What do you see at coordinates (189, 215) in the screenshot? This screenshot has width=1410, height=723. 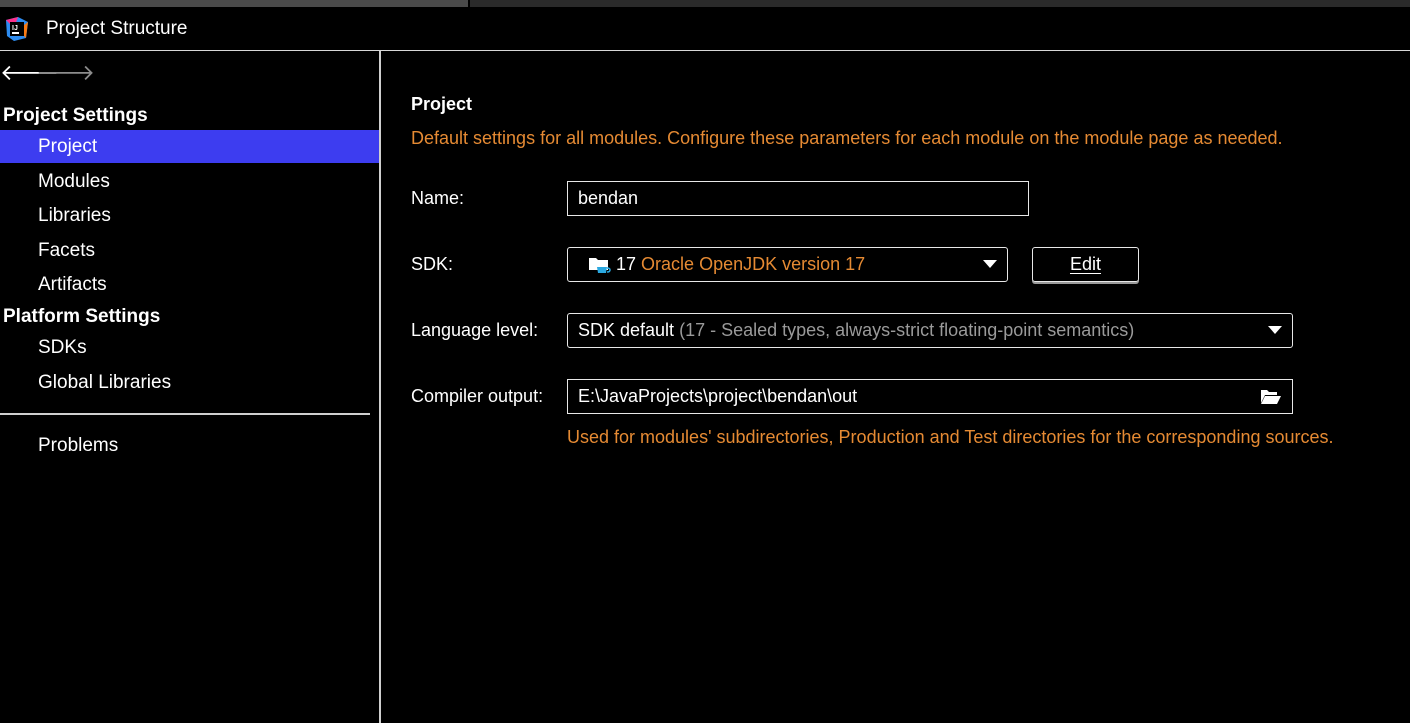 I see `sidebar-item-libraries: Libraries` at bounding box center [189, 215].